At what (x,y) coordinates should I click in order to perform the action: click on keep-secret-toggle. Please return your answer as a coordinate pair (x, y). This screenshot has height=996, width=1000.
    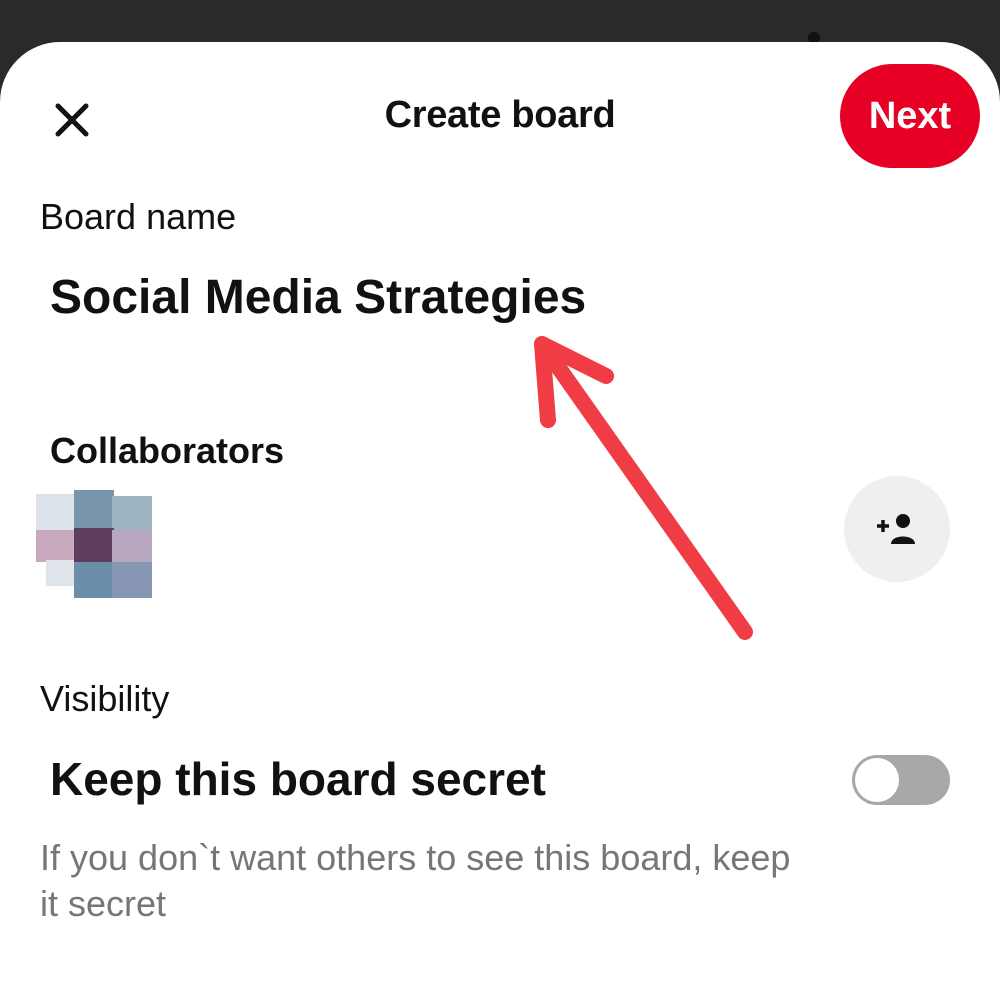
    Looking at the image, I should click on (901, 780).